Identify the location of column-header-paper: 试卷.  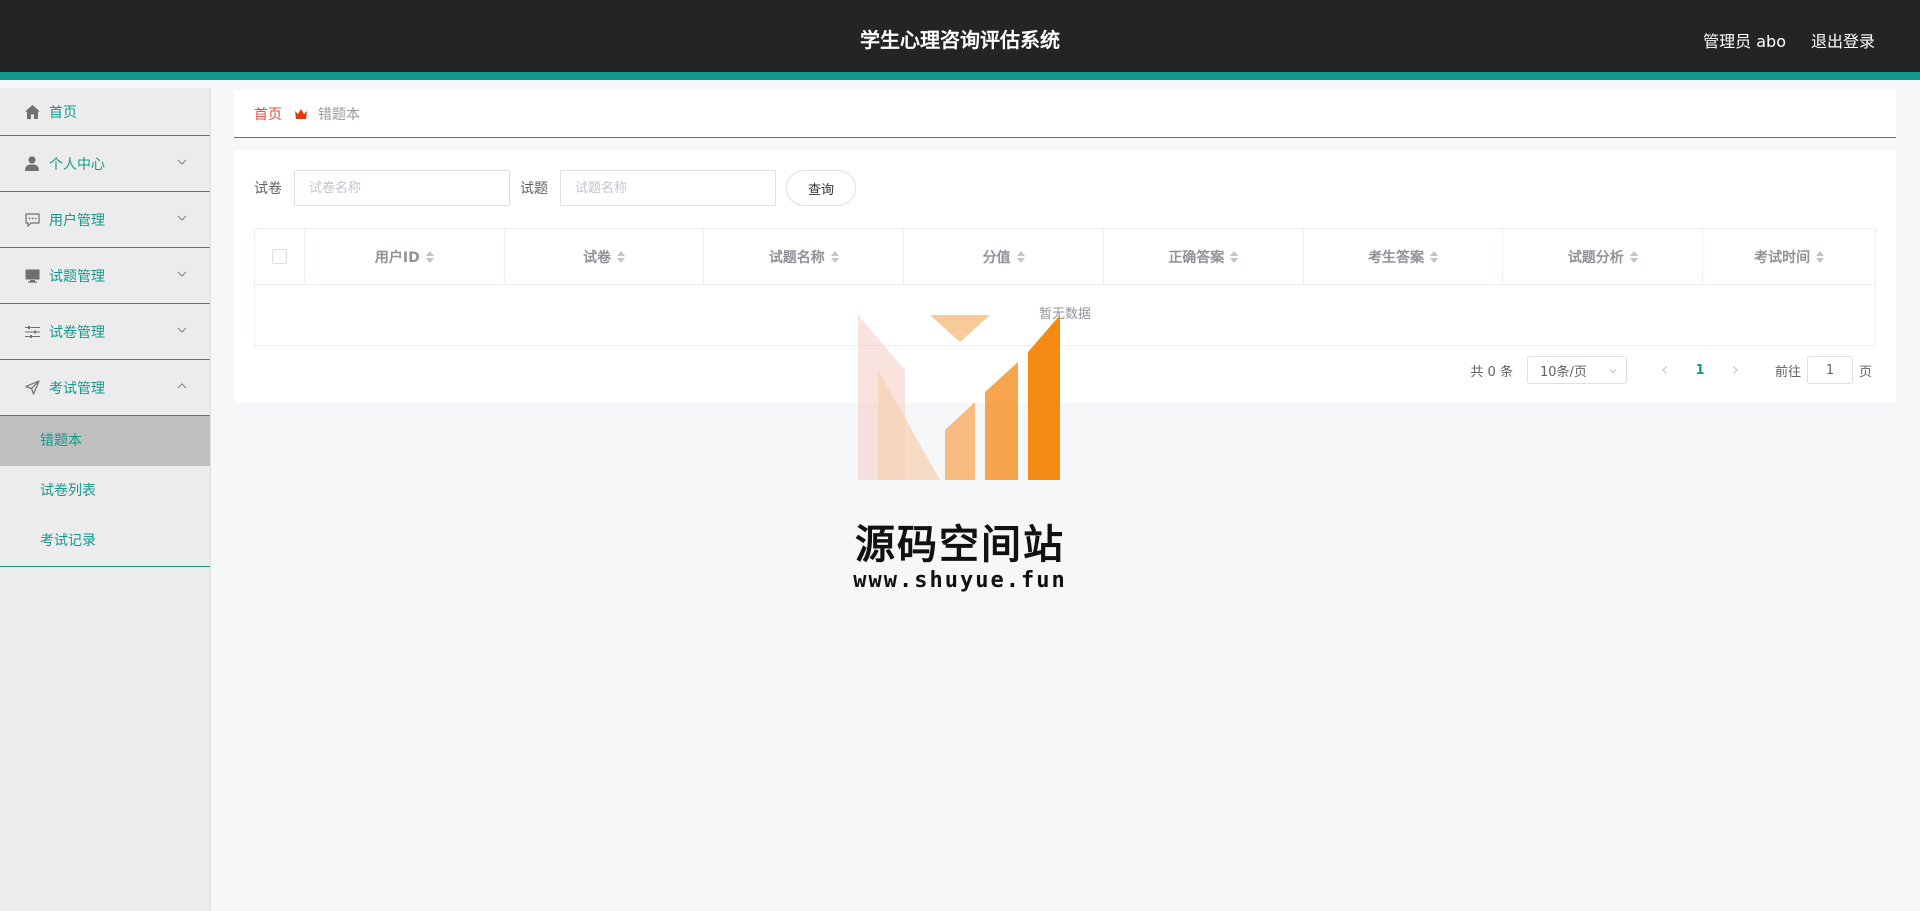
(605, 256).